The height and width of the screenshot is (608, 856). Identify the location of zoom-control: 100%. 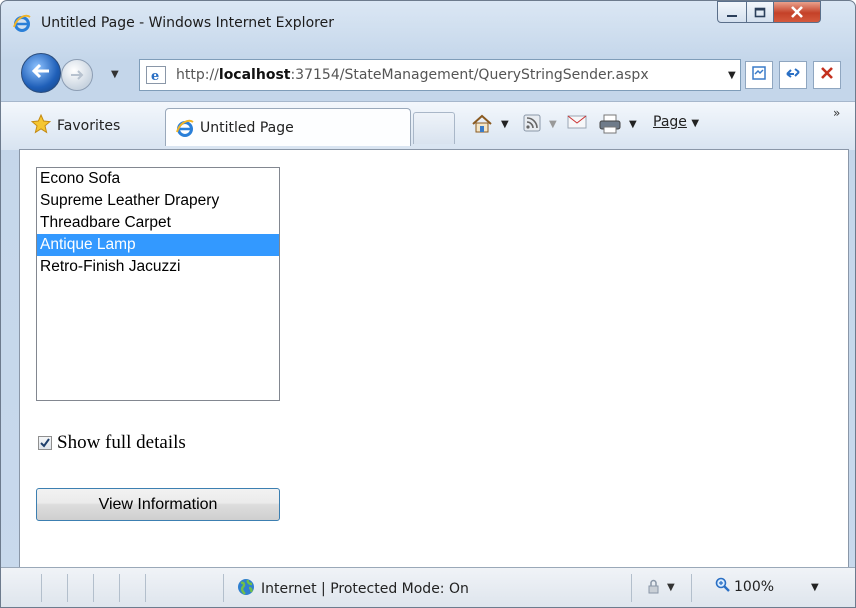
(744, 587).